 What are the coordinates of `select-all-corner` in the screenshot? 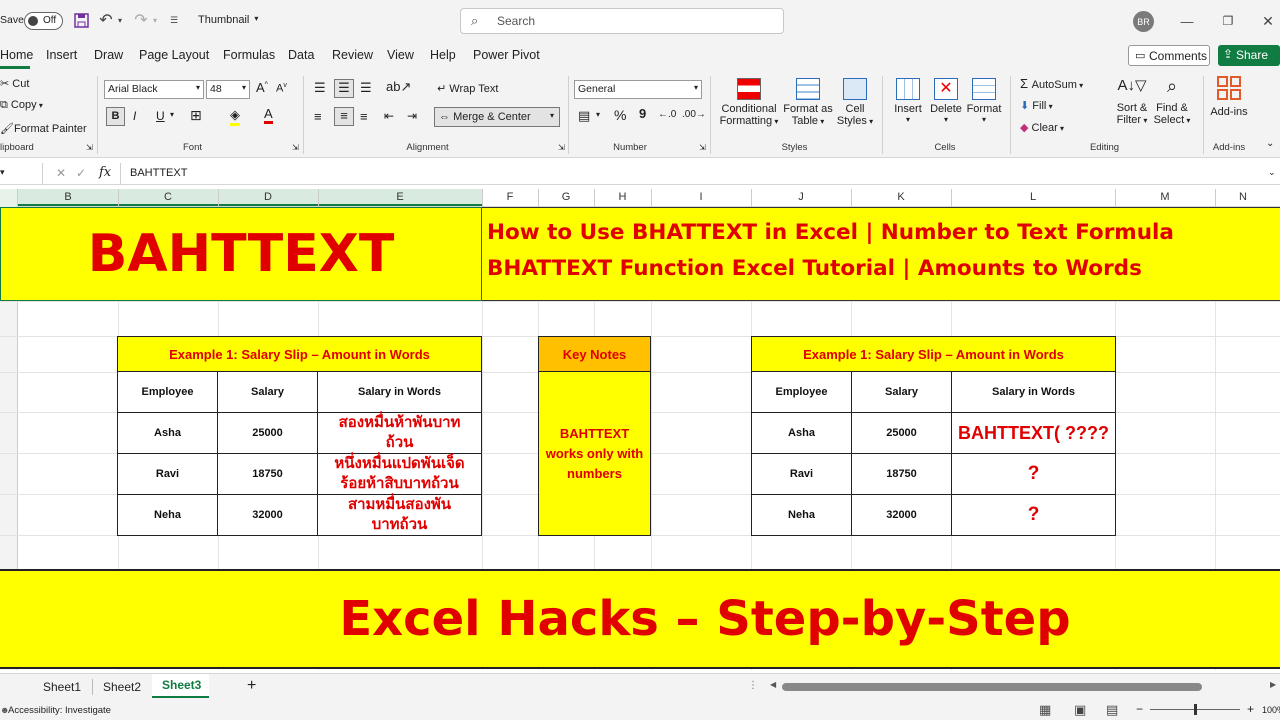 It's located at (9, 198).